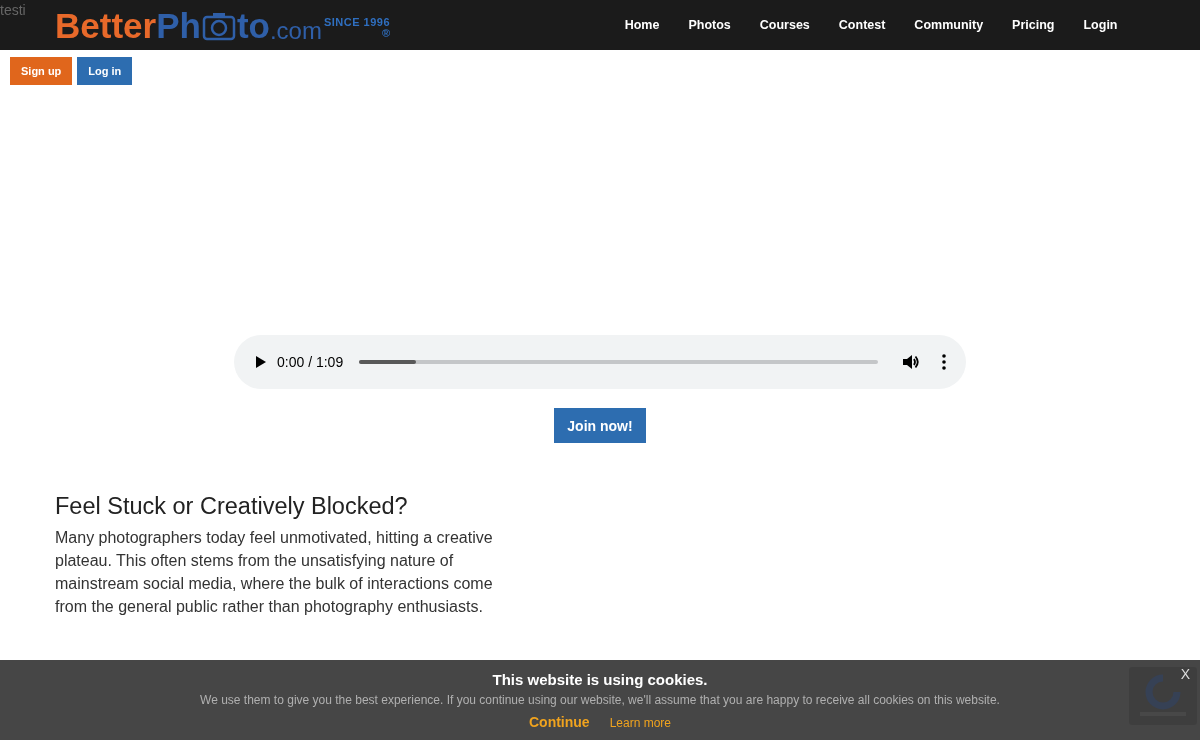 Image resolution: width=1200 pixels, height=740 pixels. I want to click on section-heading: Feel Stuck or Creatively Blocked?, so click(232, 506).